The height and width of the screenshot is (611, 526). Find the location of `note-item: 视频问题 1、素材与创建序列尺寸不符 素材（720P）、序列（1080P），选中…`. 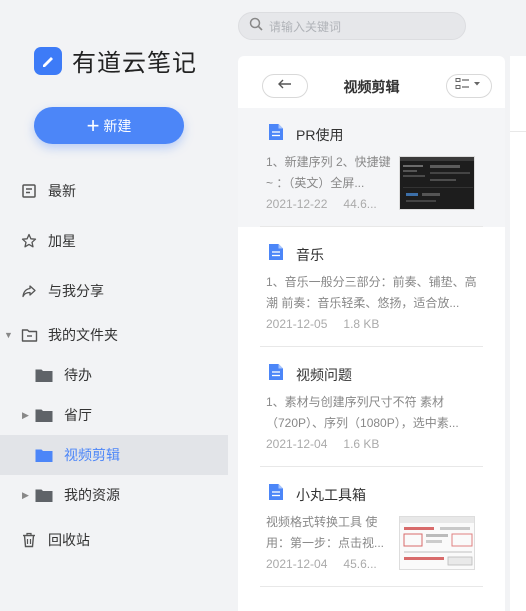

note-item: 视频问题 1、素材与创建序列尺寸不符 素材（720P）、序列（1080P），选中… is located at coordinates (371, 407).